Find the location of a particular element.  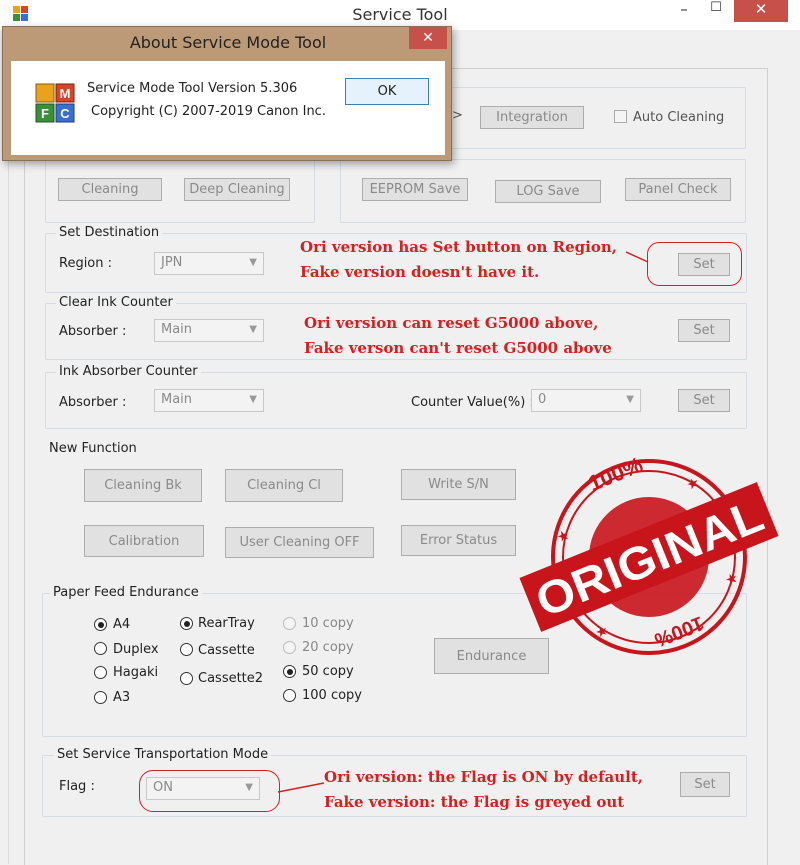

integration-button: Integration is located at coordinates (532, 117).